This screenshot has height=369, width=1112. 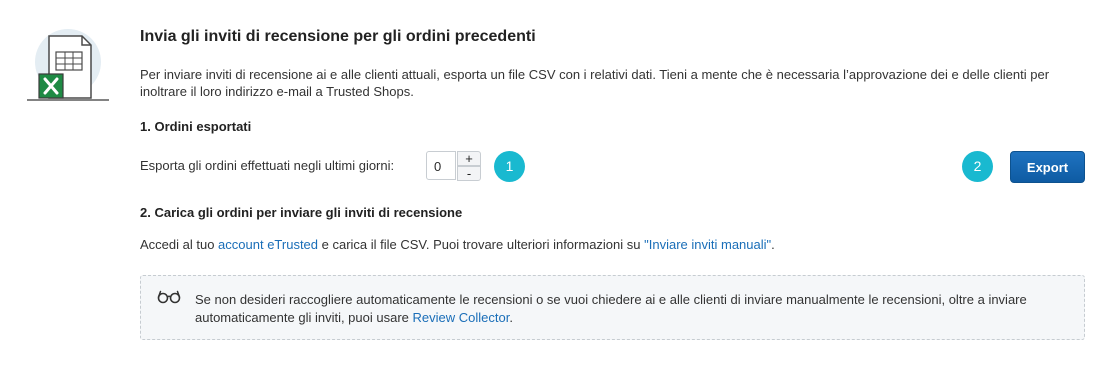 I want to click on upload-text-after: ., so click(x=773, y=244).